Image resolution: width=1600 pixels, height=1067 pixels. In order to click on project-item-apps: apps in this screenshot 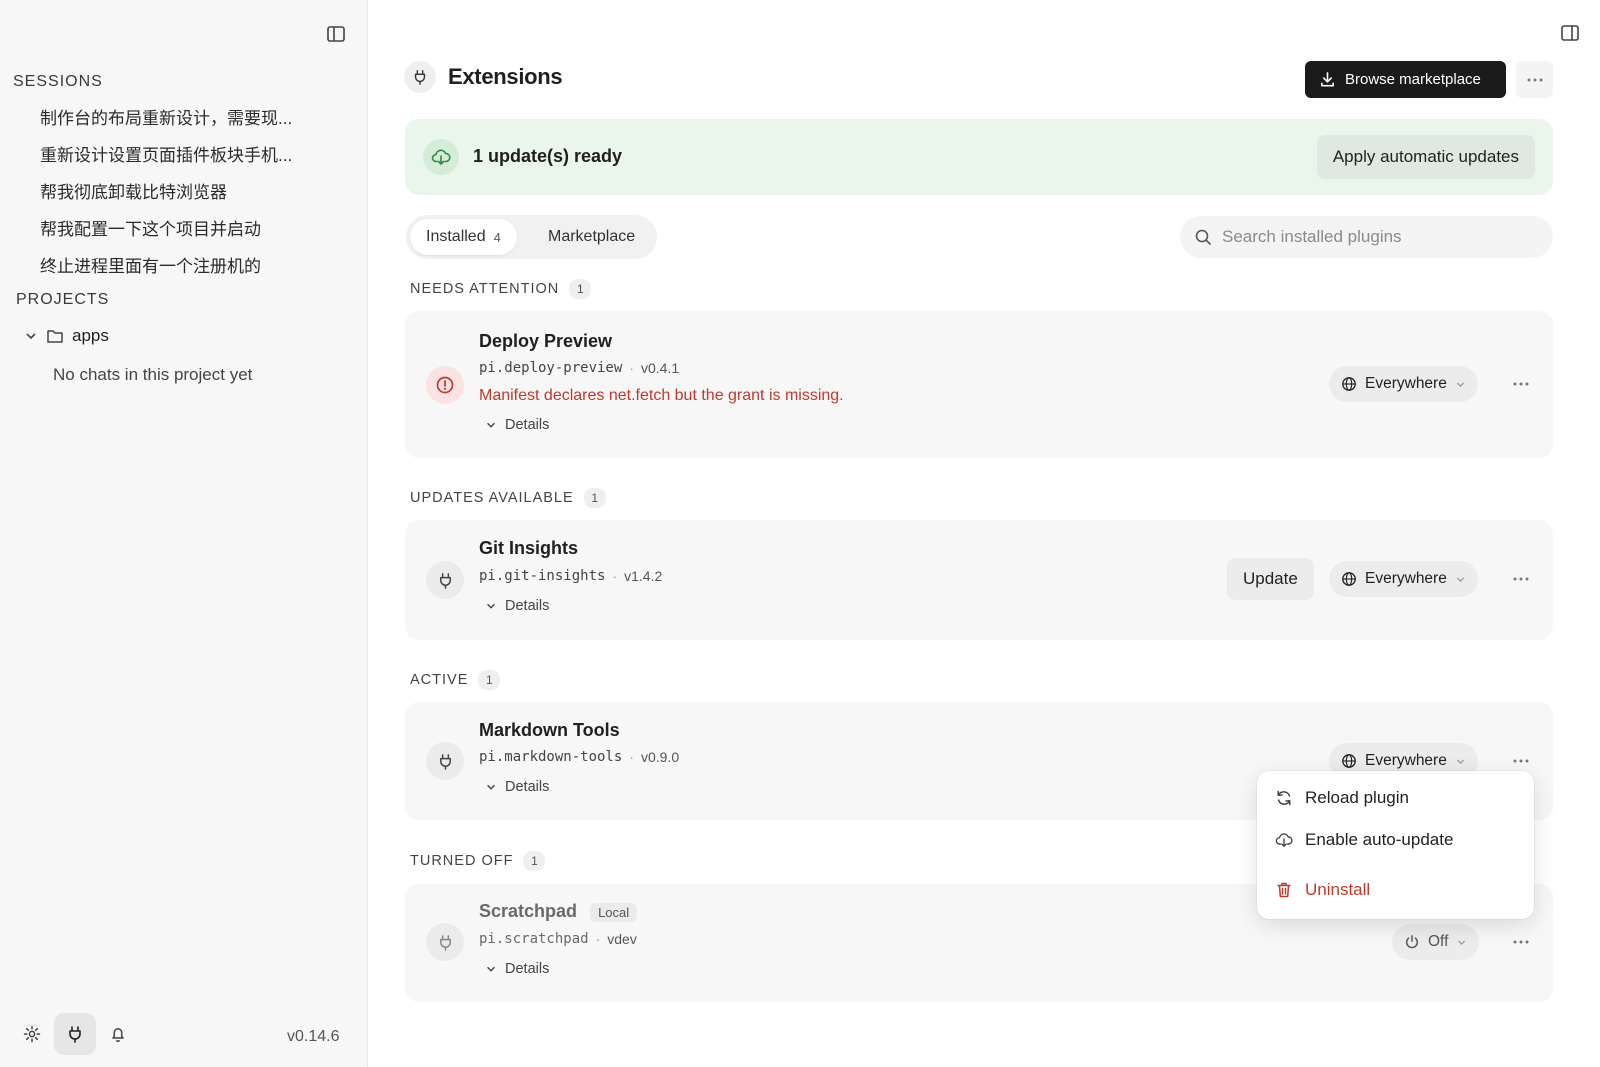, I will do `click(66, 336)`.